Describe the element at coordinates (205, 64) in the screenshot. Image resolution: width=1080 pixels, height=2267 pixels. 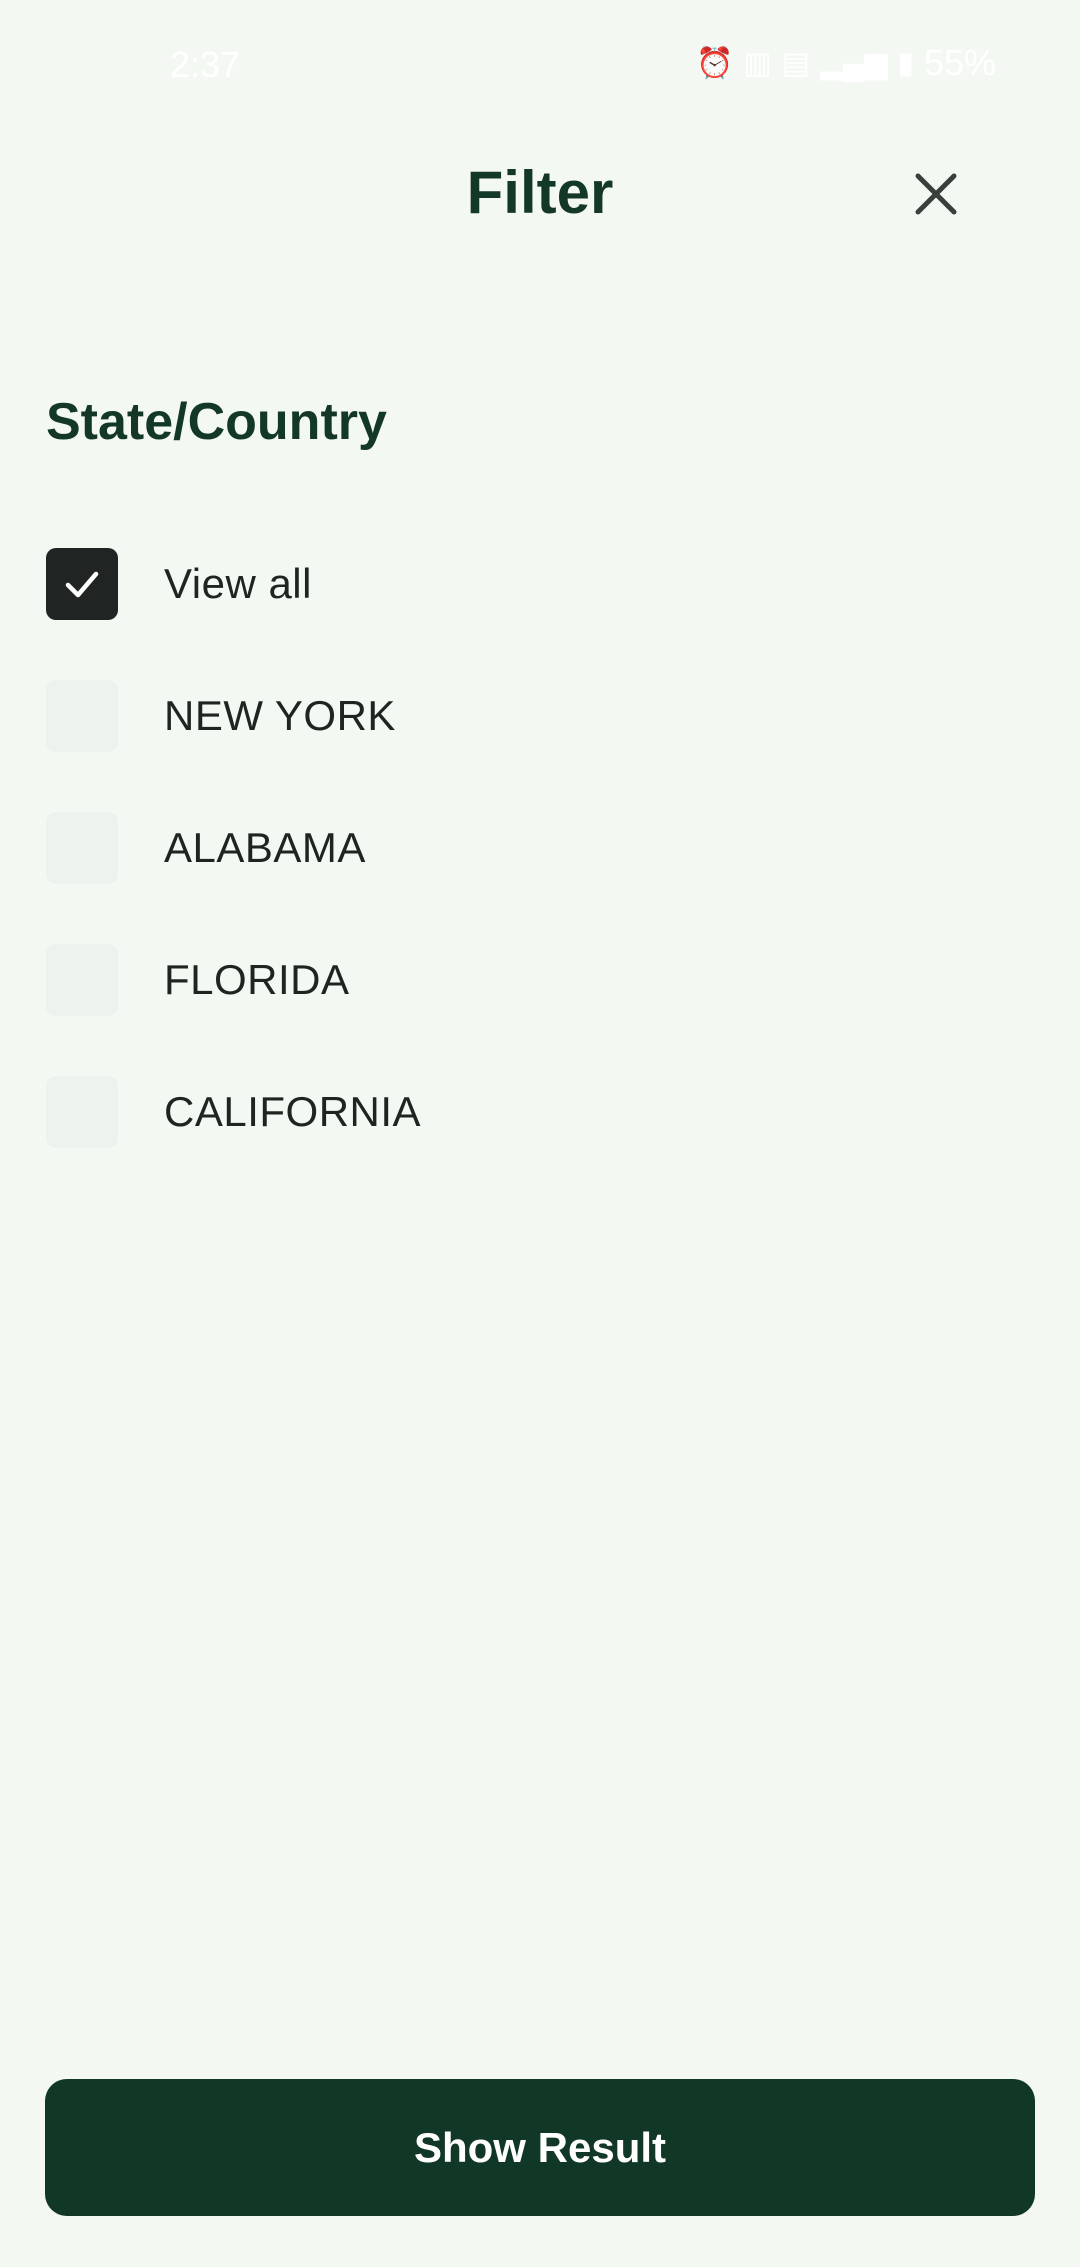
I see `status-time: 2:37` at that location.